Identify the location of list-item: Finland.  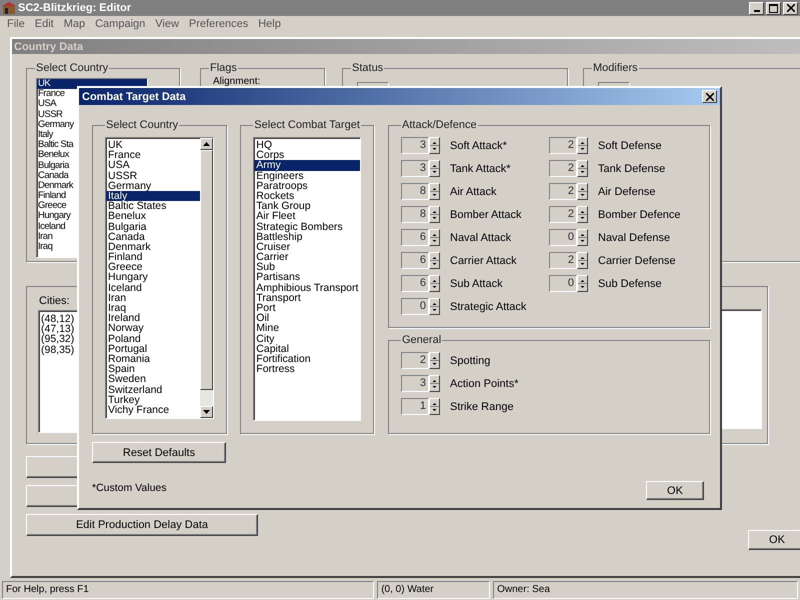
(153, 257).